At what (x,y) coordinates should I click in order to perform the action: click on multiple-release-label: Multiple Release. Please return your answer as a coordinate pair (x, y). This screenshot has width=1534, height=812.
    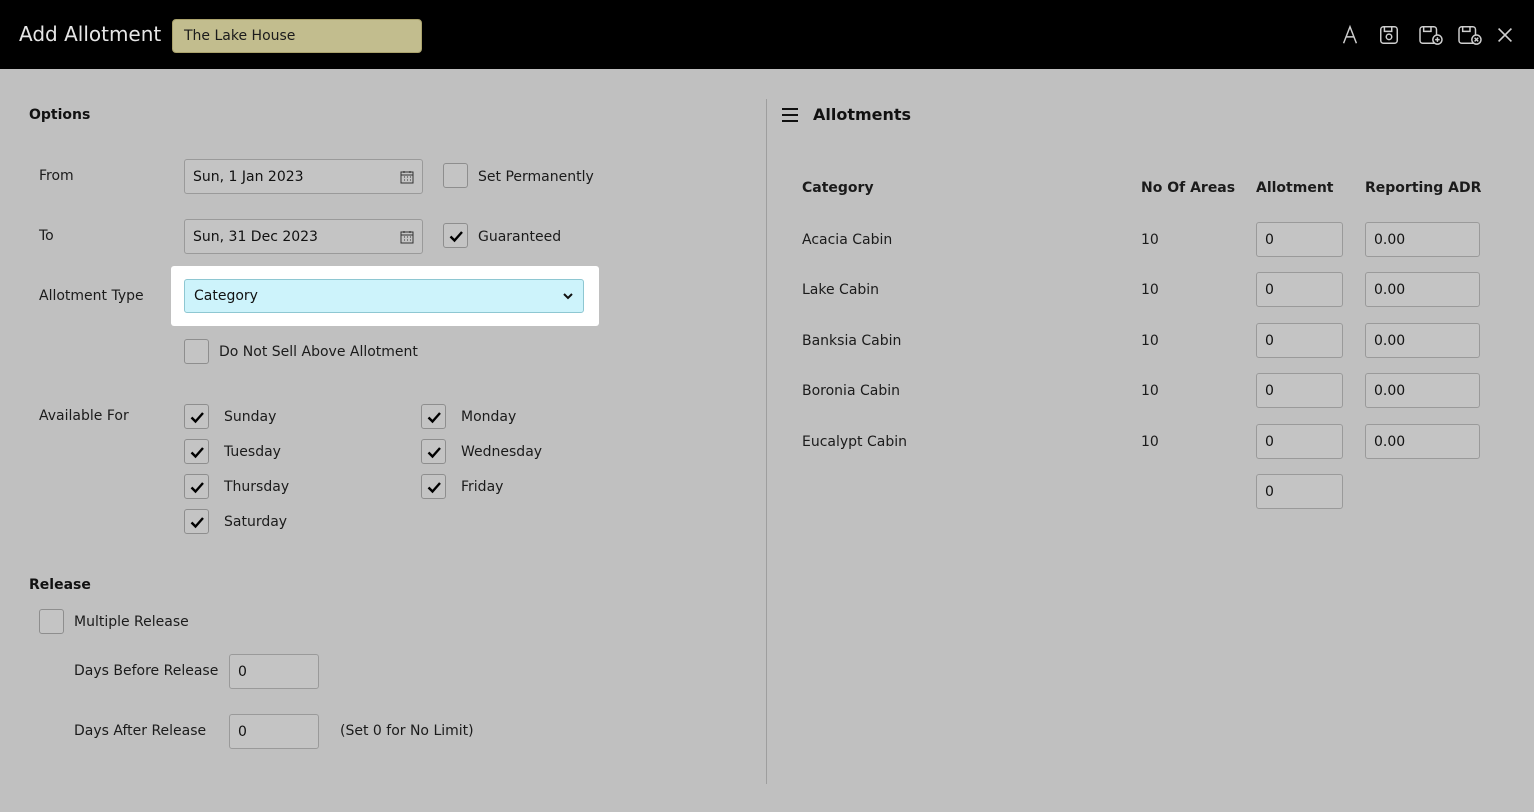
    Looking at the image, I should click on (131, 622).